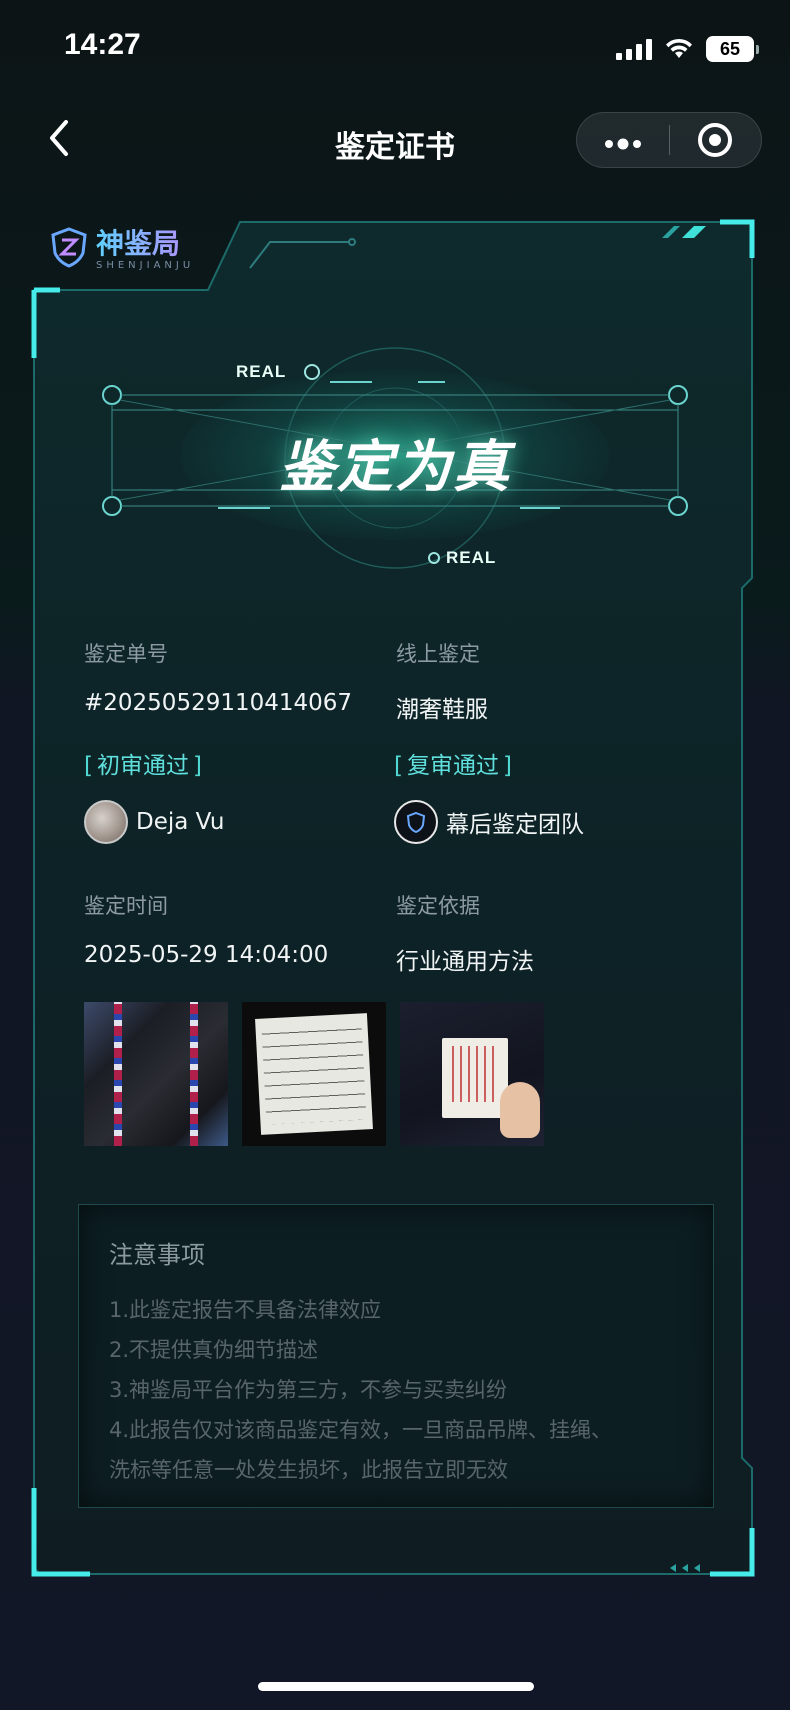 This screenshot has width=790, height=1710. I want to click on second-reviewer-name: 幕后鉴定团队, so click(515, 825).